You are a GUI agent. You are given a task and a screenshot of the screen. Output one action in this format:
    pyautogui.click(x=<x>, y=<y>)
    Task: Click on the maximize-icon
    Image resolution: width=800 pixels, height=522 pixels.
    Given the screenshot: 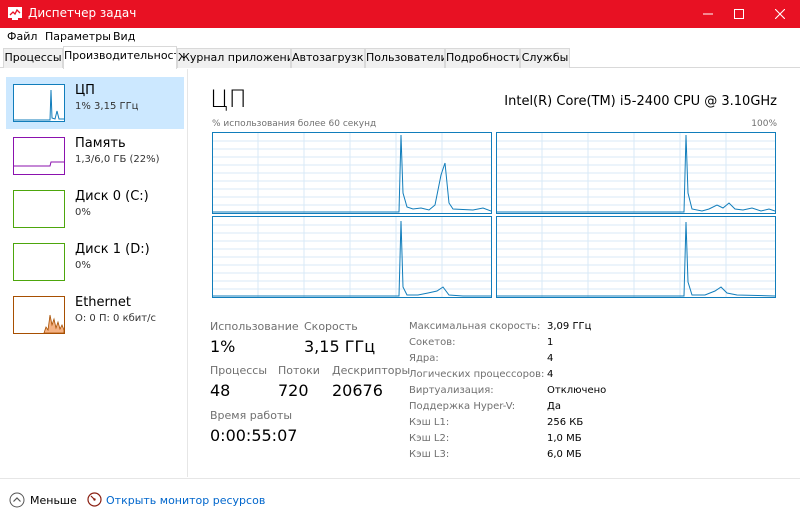 What is the action you would take?
    pyautogui.click(x=739, y=14)
    